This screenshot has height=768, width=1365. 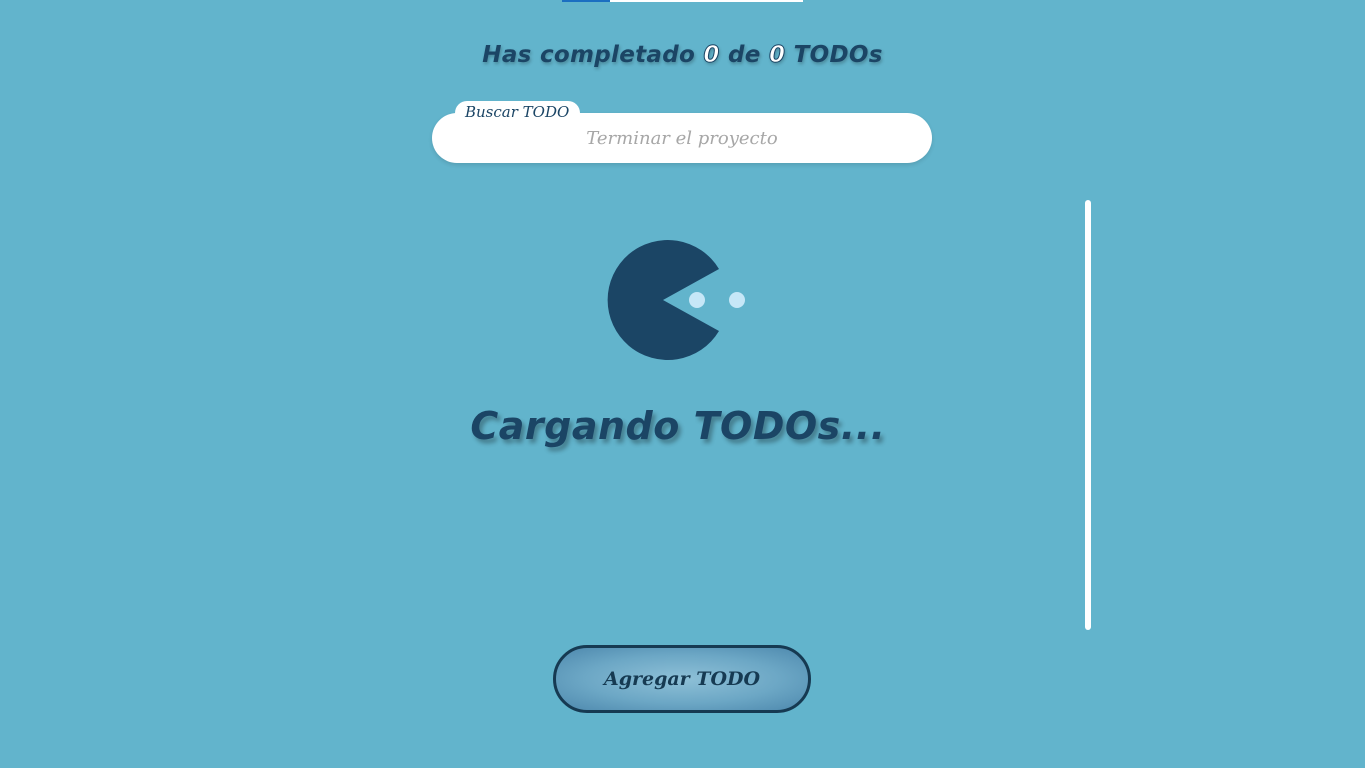 What do you see at coordinates (682, 1) in the screenshot?
I see `top-progress-bar` at bounding box center [682, 1].